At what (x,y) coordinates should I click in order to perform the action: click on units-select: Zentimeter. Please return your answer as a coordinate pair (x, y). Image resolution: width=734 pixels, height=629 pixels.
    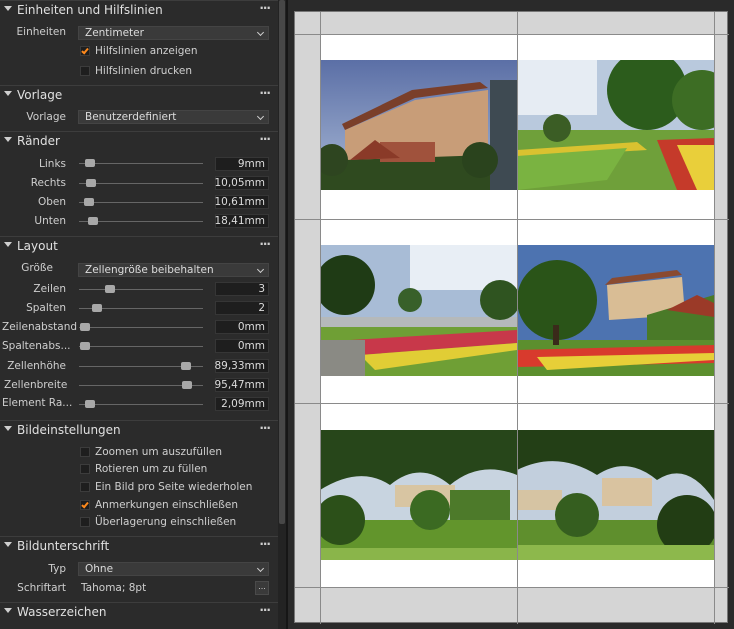
    Looking at the image, I should click on (173, 33).